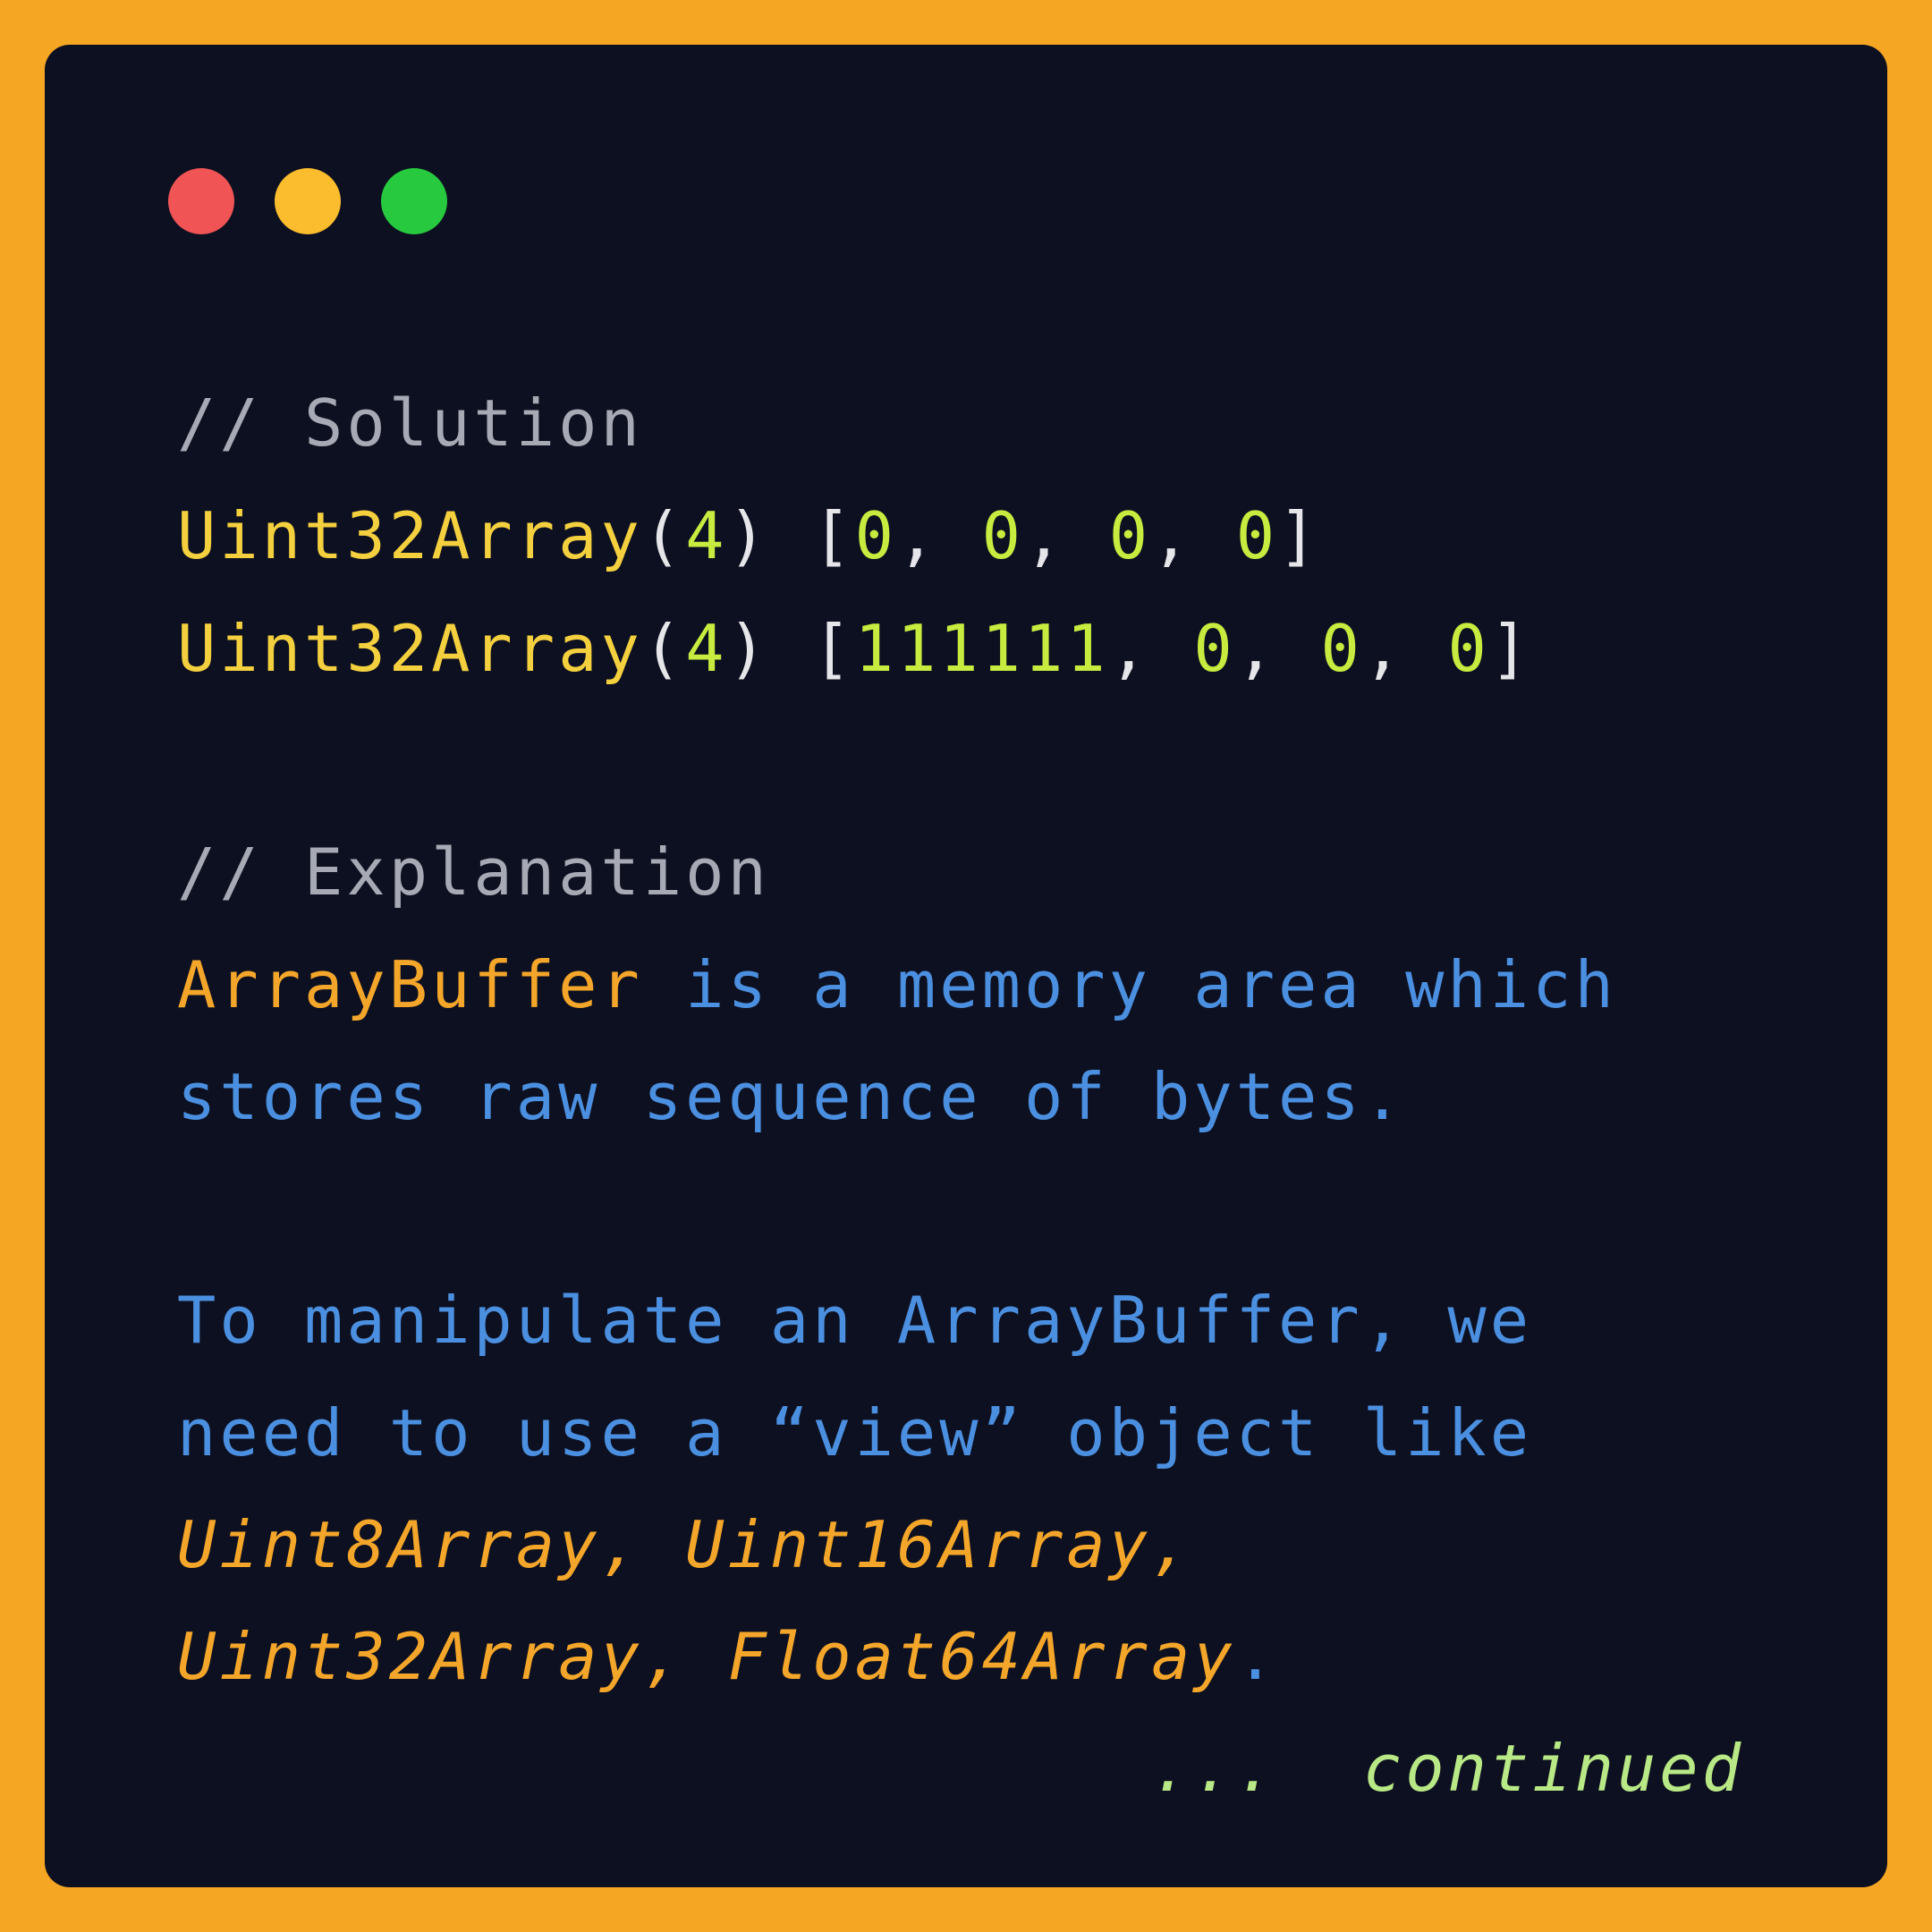 The height and width of the screenshot is (1932, 1932). I want to click on continued-label: ... continued, so click(1447, 1768).